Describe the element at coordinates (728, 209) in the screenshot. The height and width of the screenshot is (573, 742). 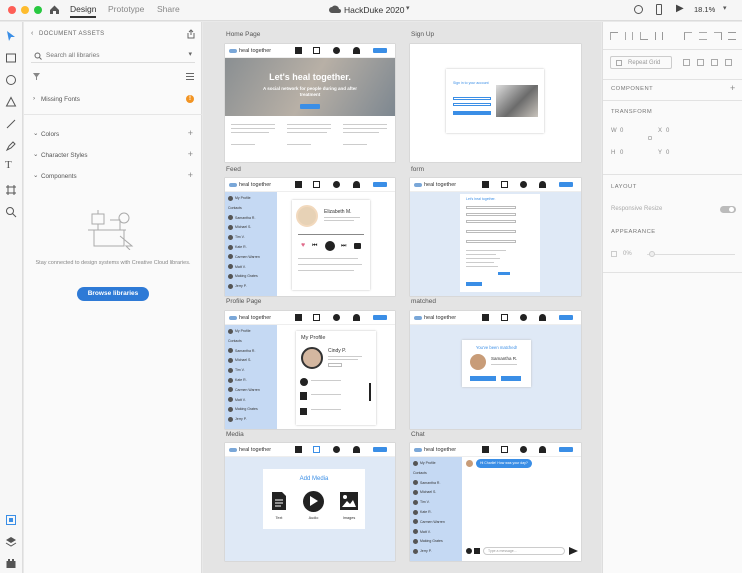
I see `responsive-resize-toggle` at that location.